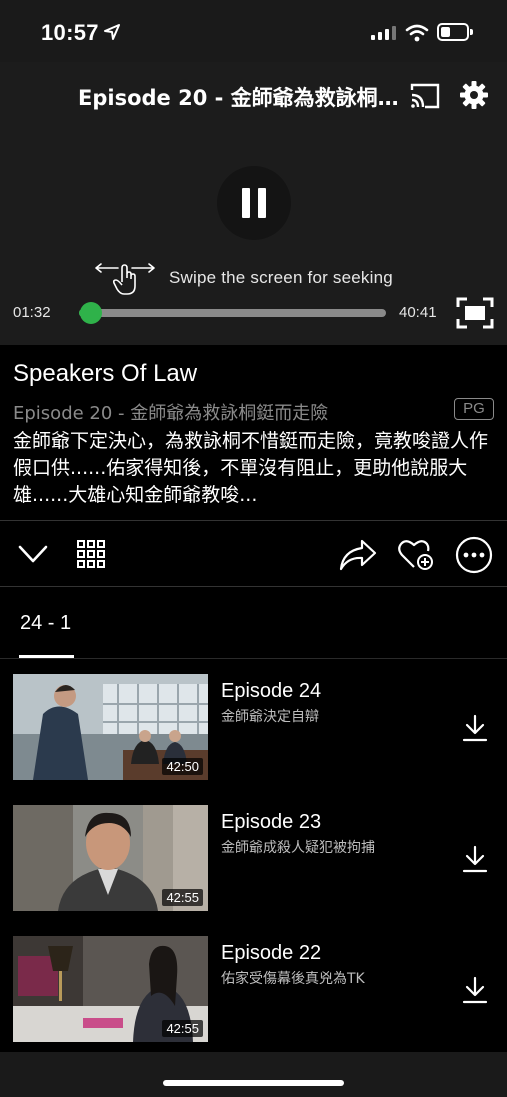  What do you see at coordinates (232, 313) in the screenshot?
I see `seek-bar` at bounding box center [232, 313].